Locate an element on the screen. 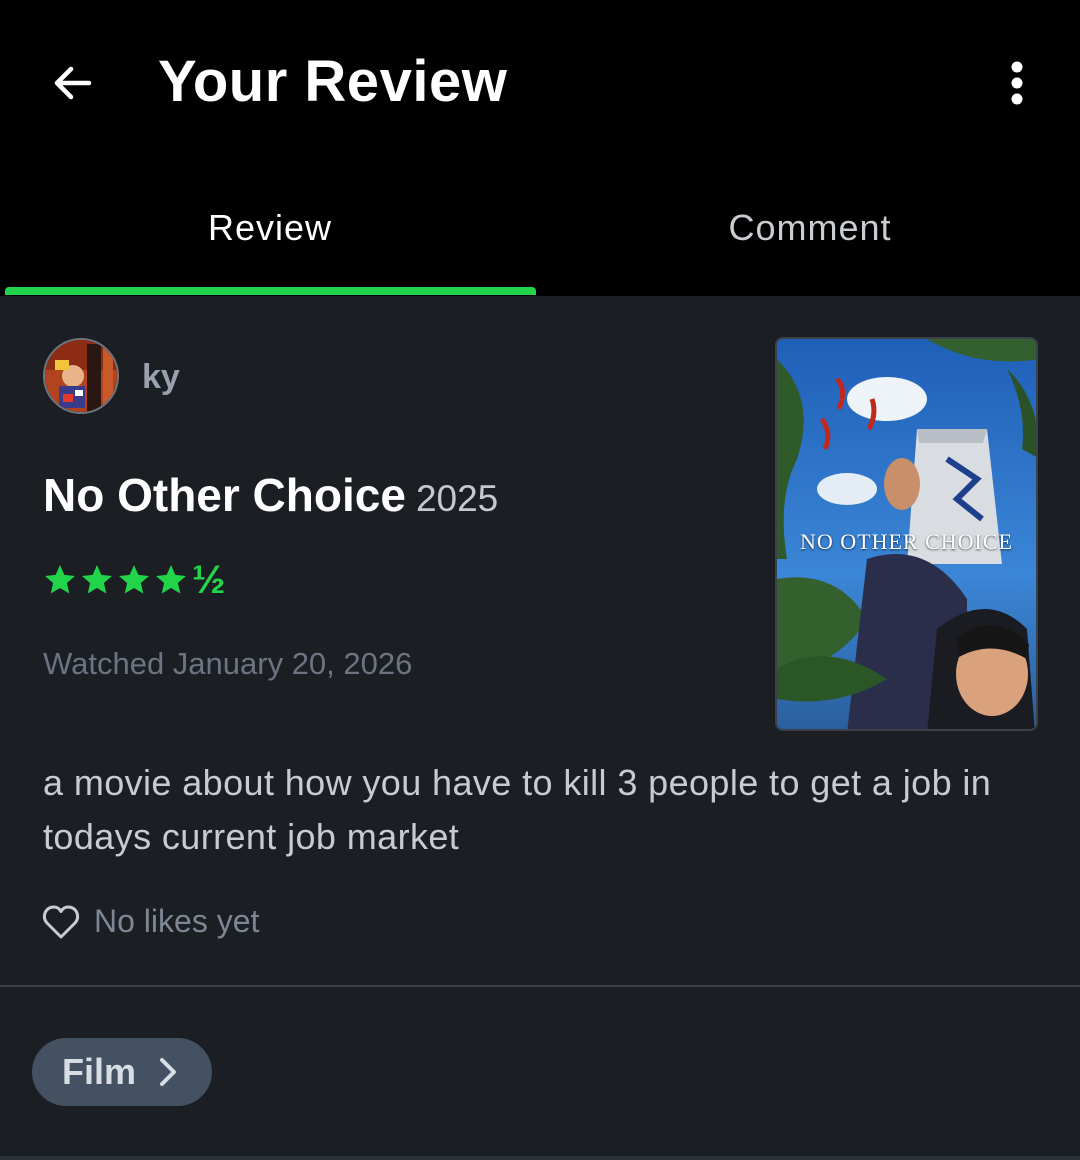  more-options-button is located at coordinates (1017, 83).